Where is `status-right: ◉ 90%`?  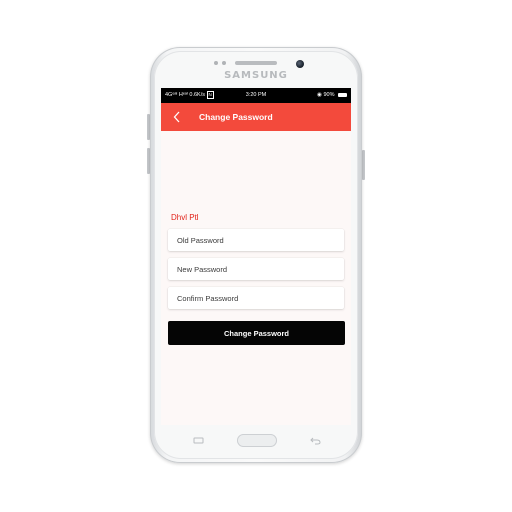 status-right: ◉ 90% is located at coordinates (332, 95).